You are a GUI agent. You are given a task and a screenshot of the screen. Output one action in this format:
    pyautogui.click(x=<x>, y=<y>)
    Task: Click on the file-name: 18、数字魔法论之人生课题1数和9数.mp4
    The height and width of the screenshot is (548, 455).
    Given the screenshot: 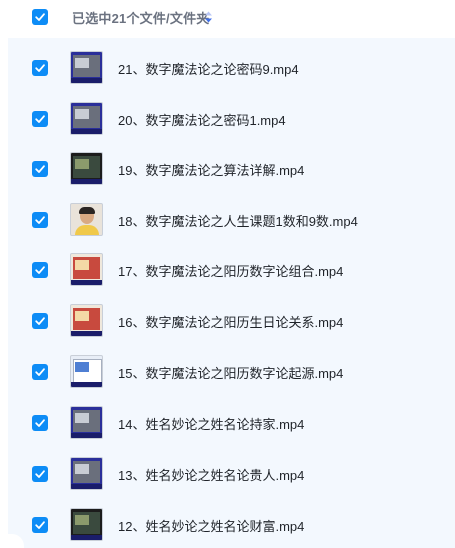 What is the action you would take?
    pyautogui.click(x=238, y=220)
    